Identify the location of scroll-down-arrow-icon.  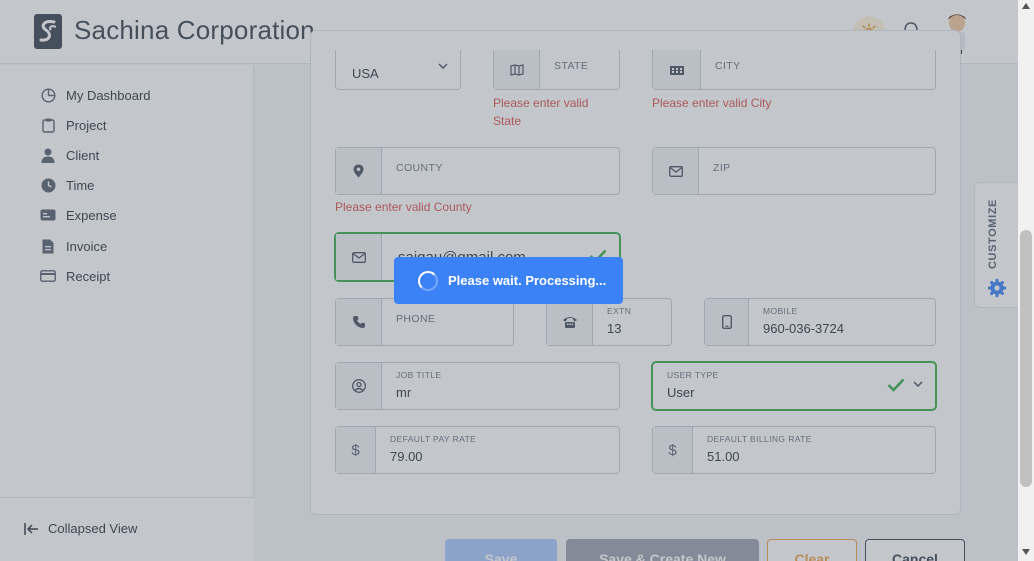
(1026, 552).